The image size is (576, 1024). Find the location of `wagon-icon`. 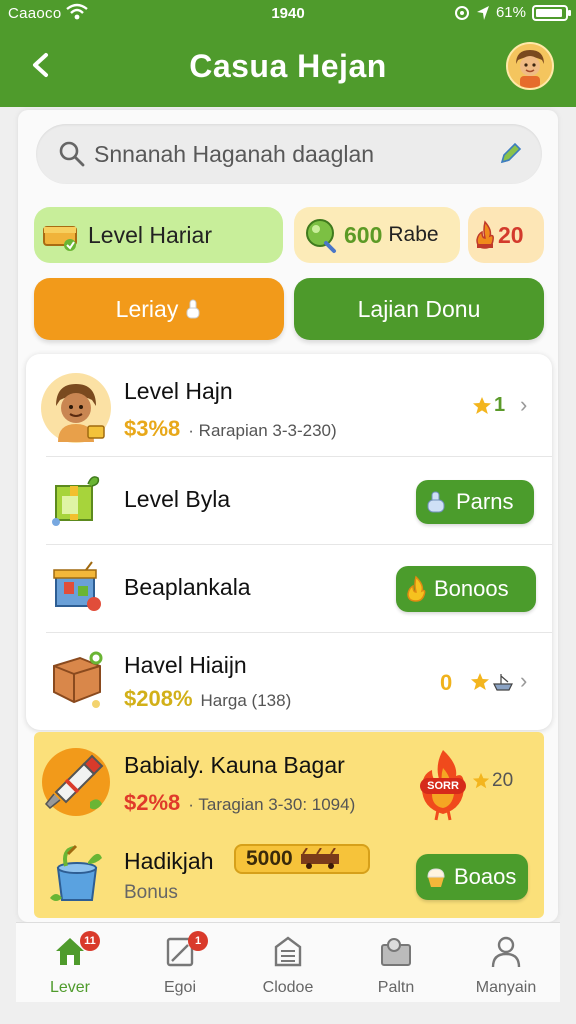

wagon-icon is located at coordinates (319, 858).